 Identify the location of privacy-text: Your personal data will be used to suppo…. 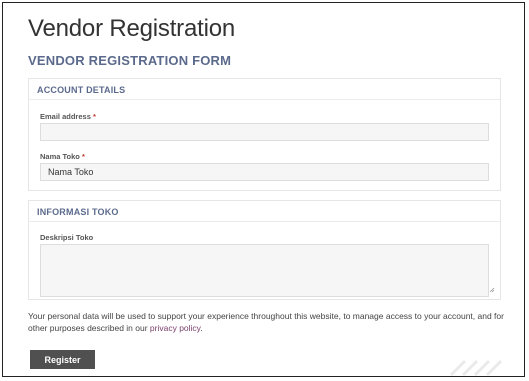
(266, 322).